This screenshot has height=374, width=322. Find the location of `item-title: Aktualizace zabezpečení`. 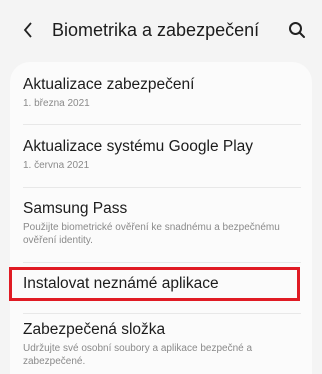

item-title: Aktualizace zabezpečení is located at coordinates (109, 84).